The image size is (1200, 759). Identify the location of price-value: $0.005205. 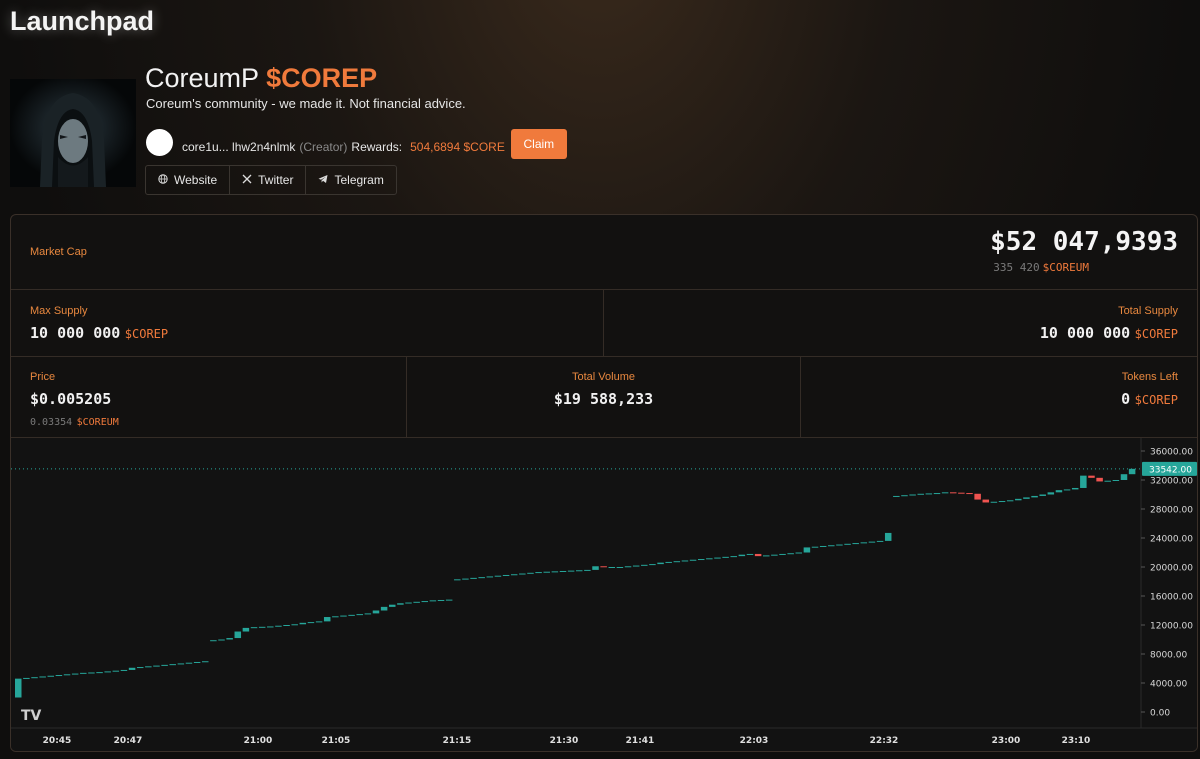
(71, 399).